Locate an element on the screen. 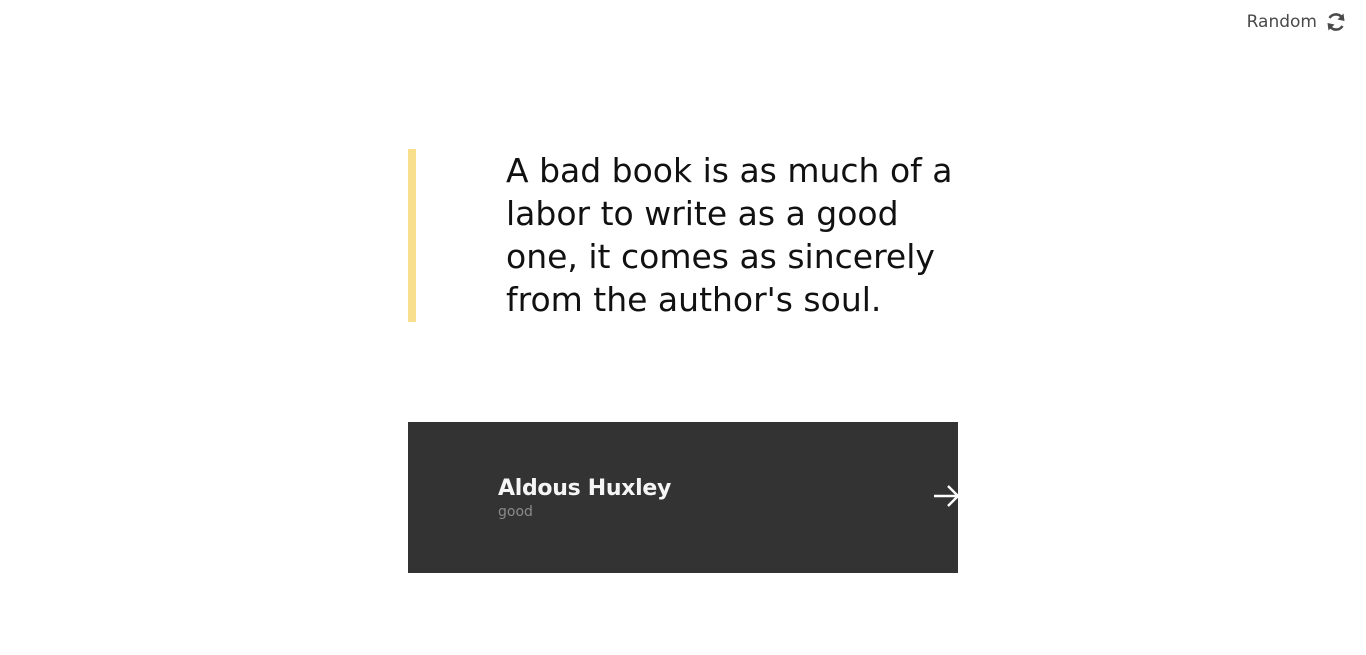  author-tag: good is located at coordinates (515, 512).